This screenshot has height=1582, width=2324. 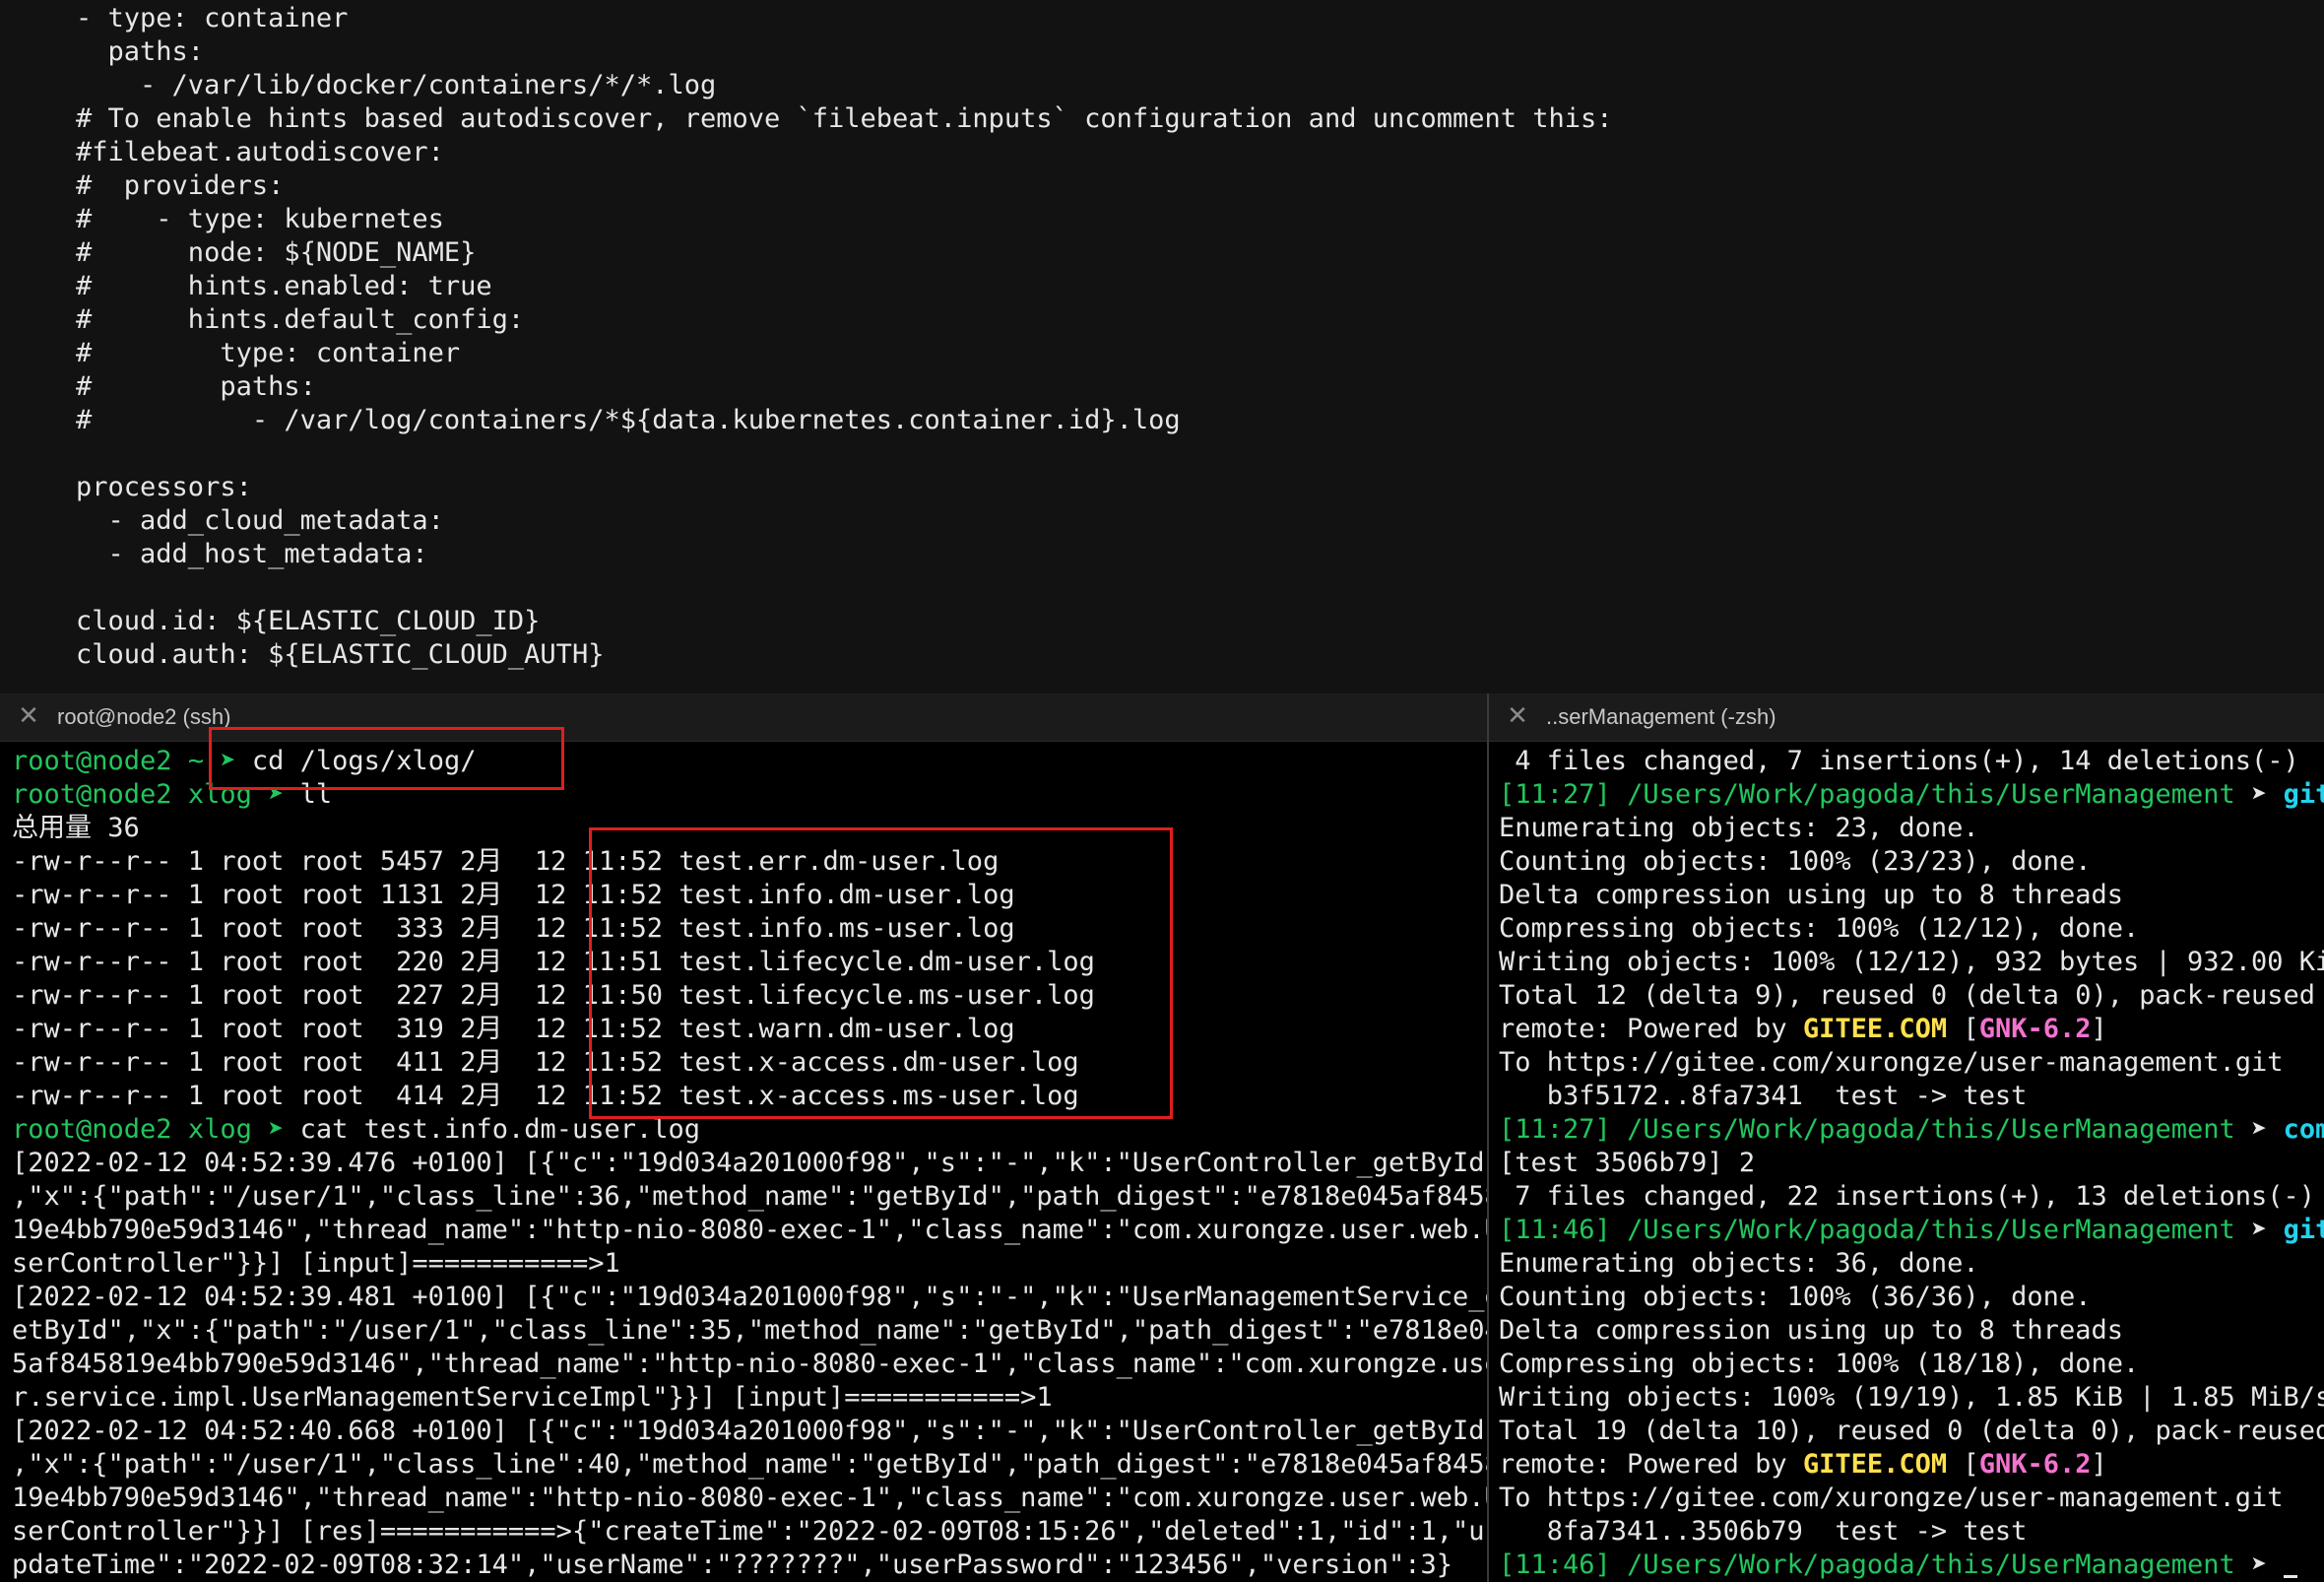 I want to click on config-line: #filebeat.autodiscover:, so click(x=228, y=152).